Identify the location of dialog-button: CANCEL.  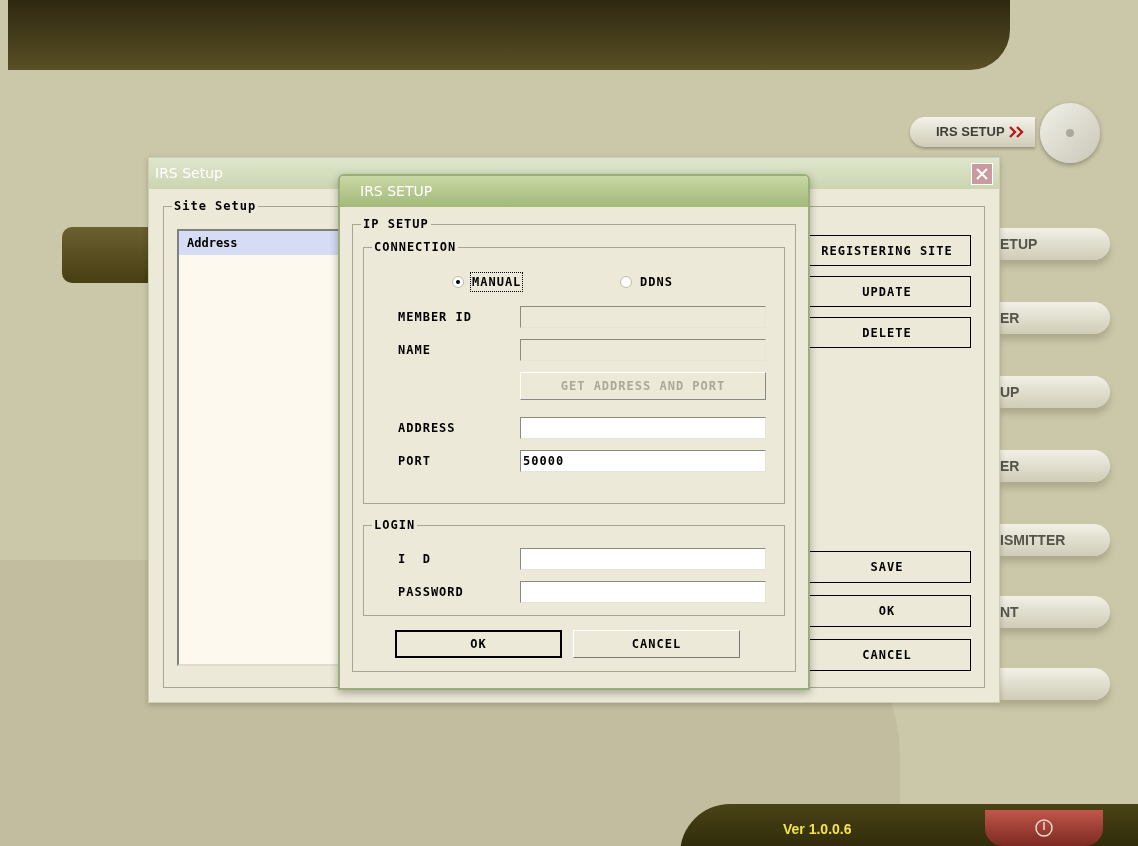
(656, 644).